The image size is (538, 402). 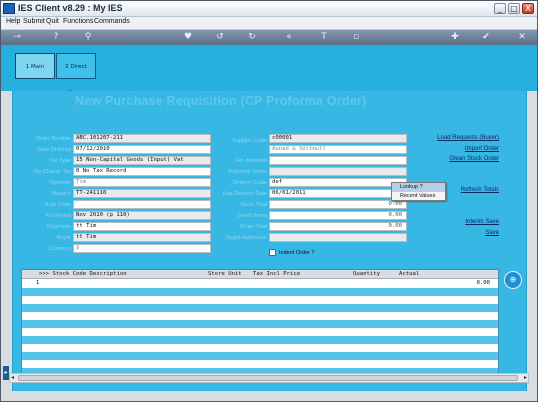 What do you see at coordinates (514, 8) in the screenshot?
I see `maximize-button: □` at bounding box center [514, 8].